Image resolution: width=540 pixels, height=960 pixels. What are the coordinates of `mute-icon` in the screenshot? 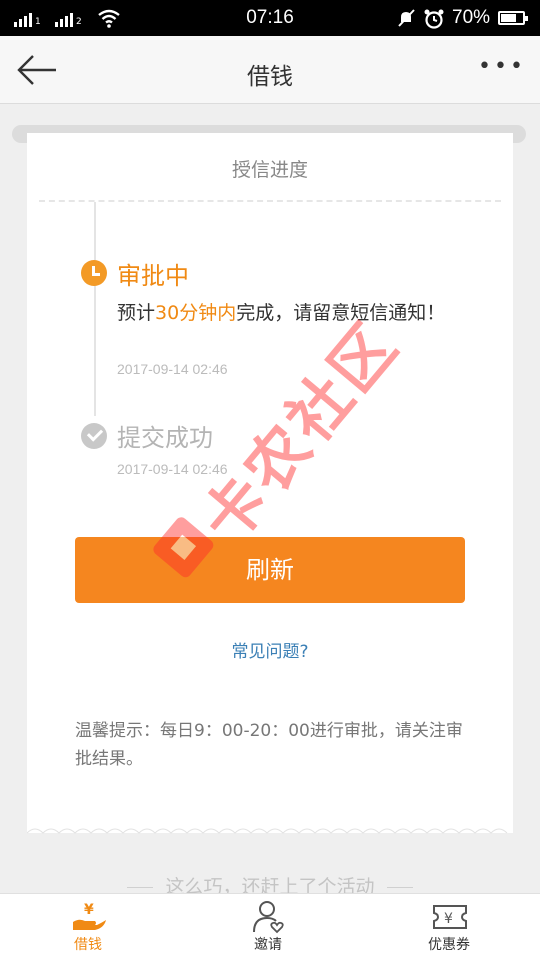 It's located at (406, 18).